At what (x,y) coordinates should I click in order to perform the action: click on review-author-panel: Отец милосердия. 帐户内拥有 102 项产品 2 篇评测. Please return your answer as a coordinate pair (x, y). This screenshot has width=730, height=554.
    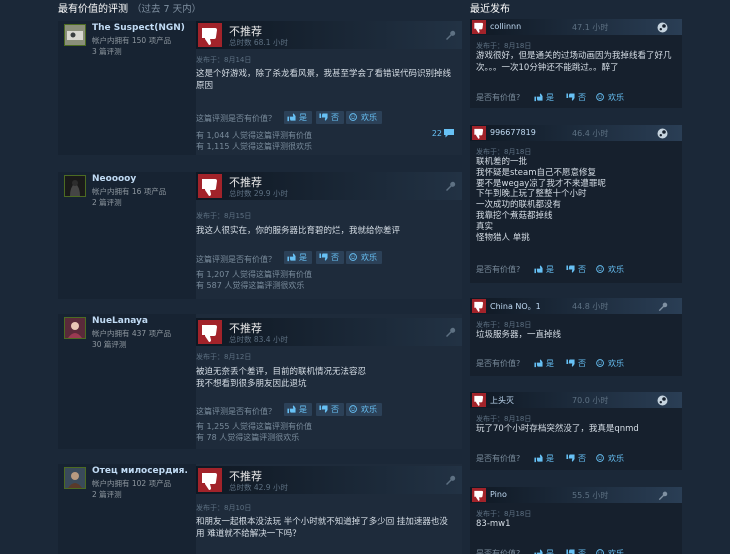
    Looking at the image, I should click on (127, 509).